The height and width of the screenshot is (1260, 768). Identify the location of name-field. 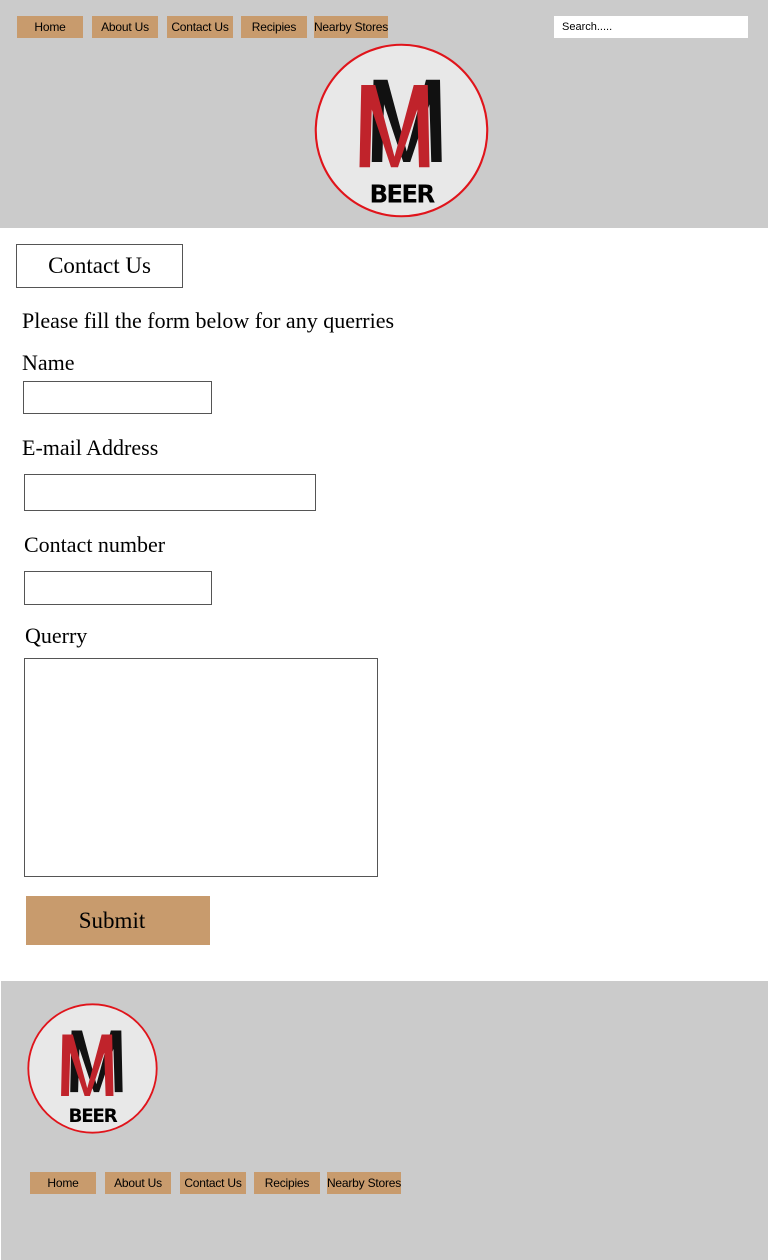
(117, 397).